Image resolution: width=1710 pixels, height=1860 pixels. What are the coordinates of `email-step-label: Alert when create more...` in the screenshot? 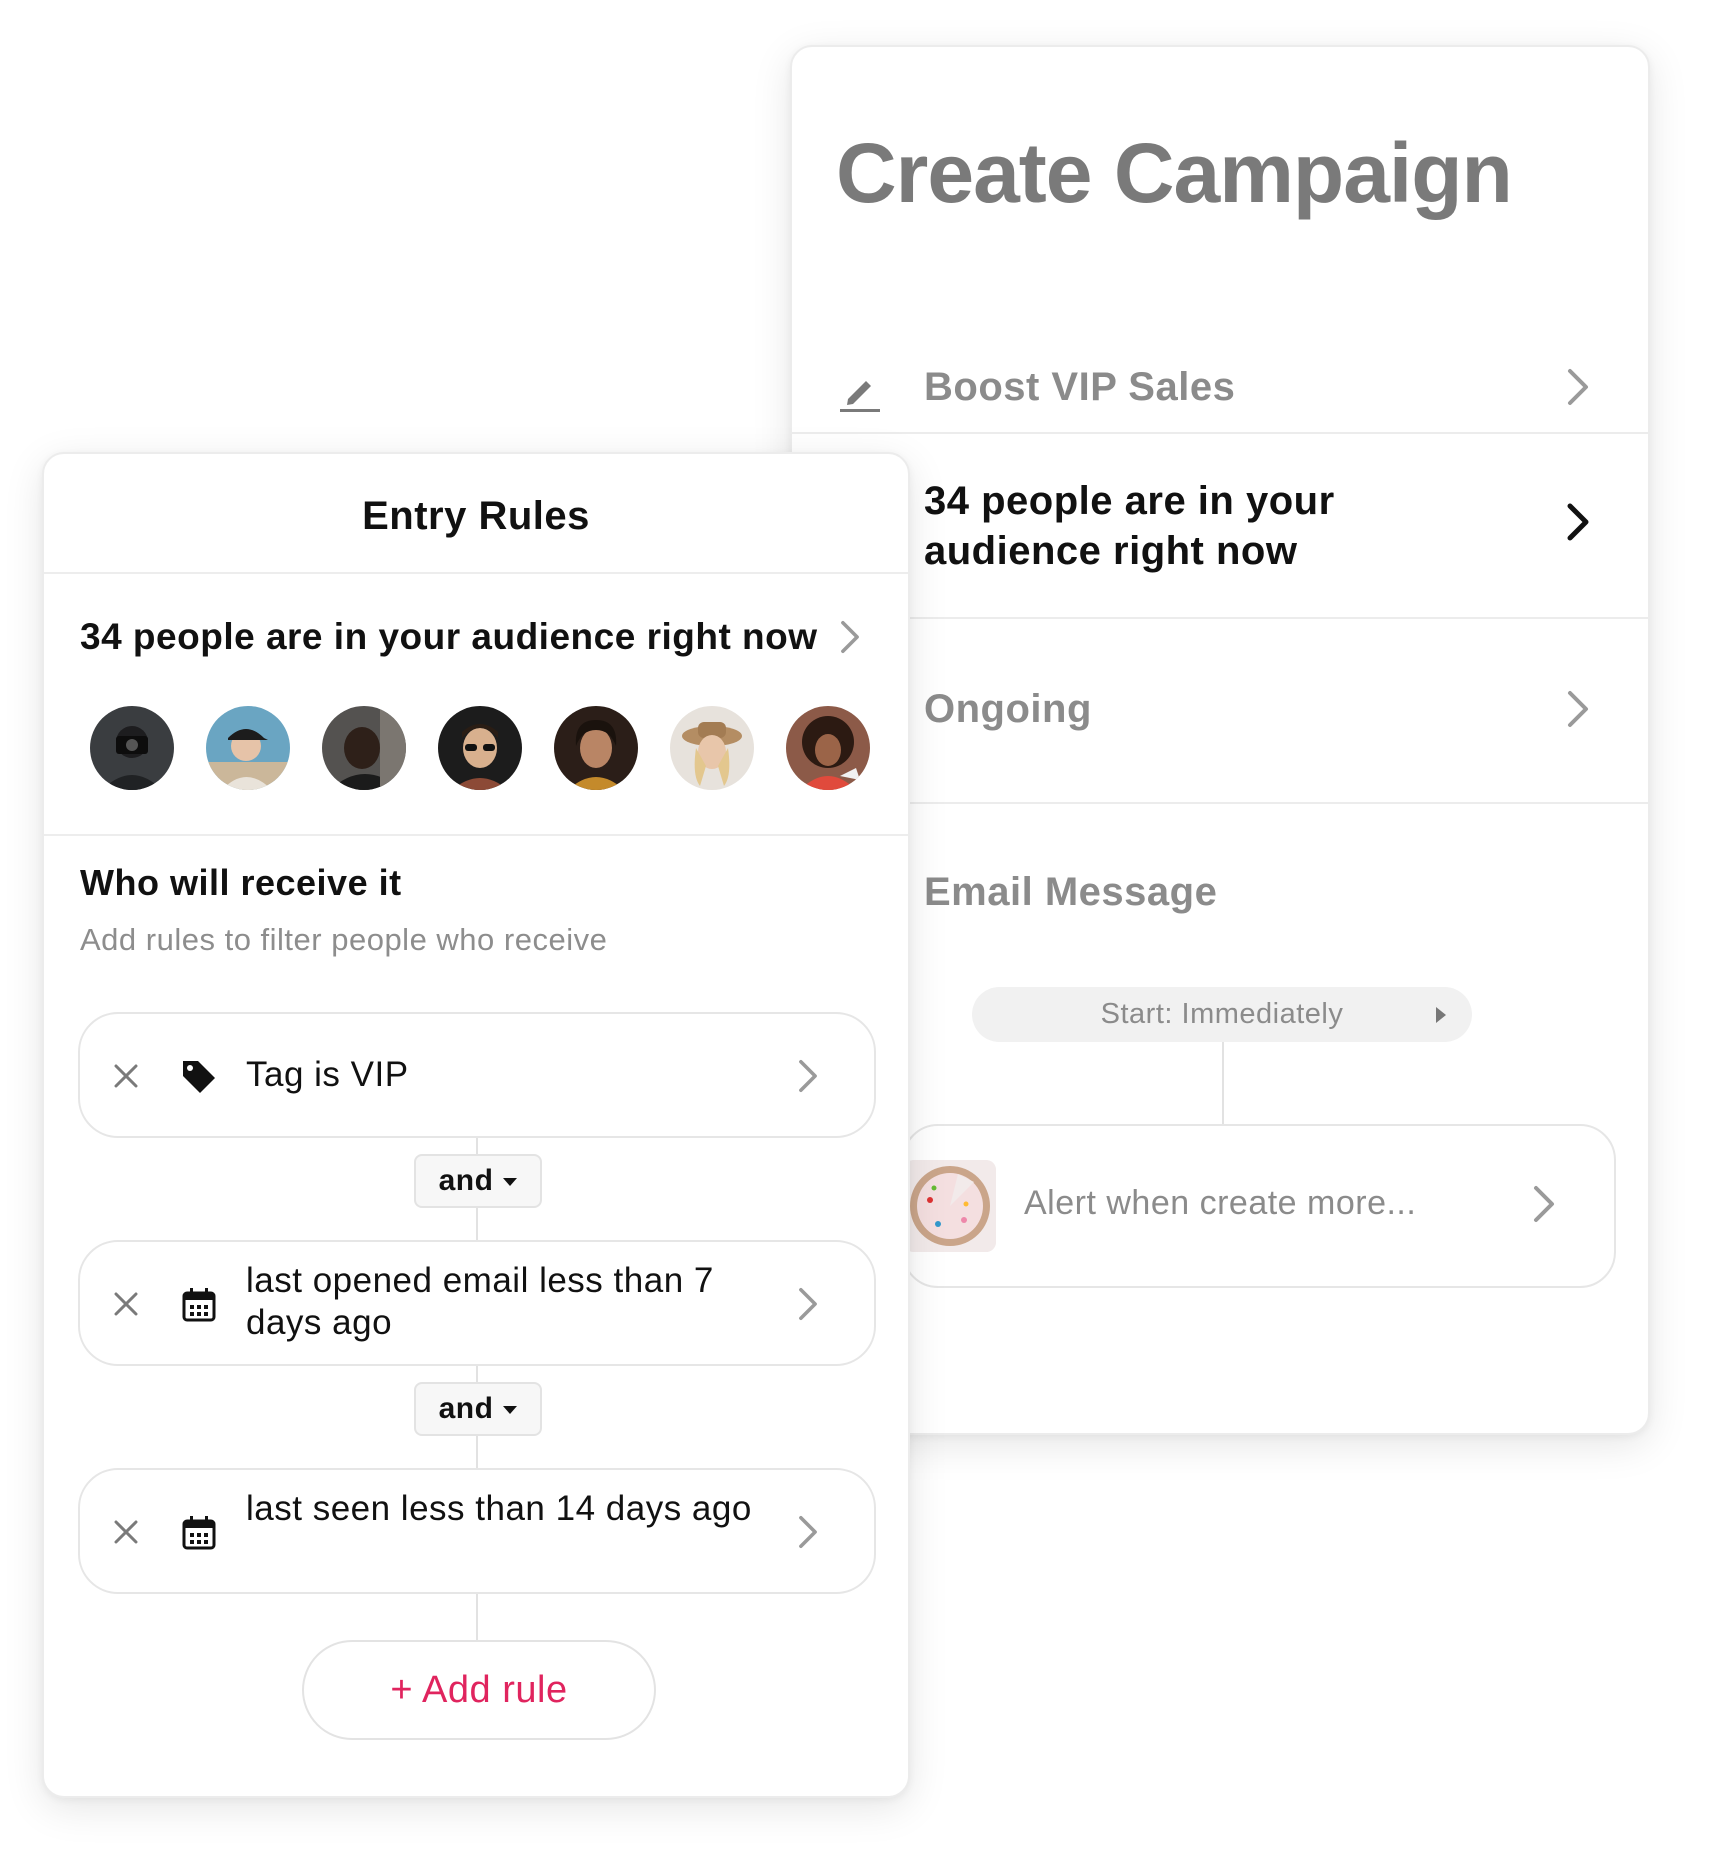 It's located at (1220, 1203).